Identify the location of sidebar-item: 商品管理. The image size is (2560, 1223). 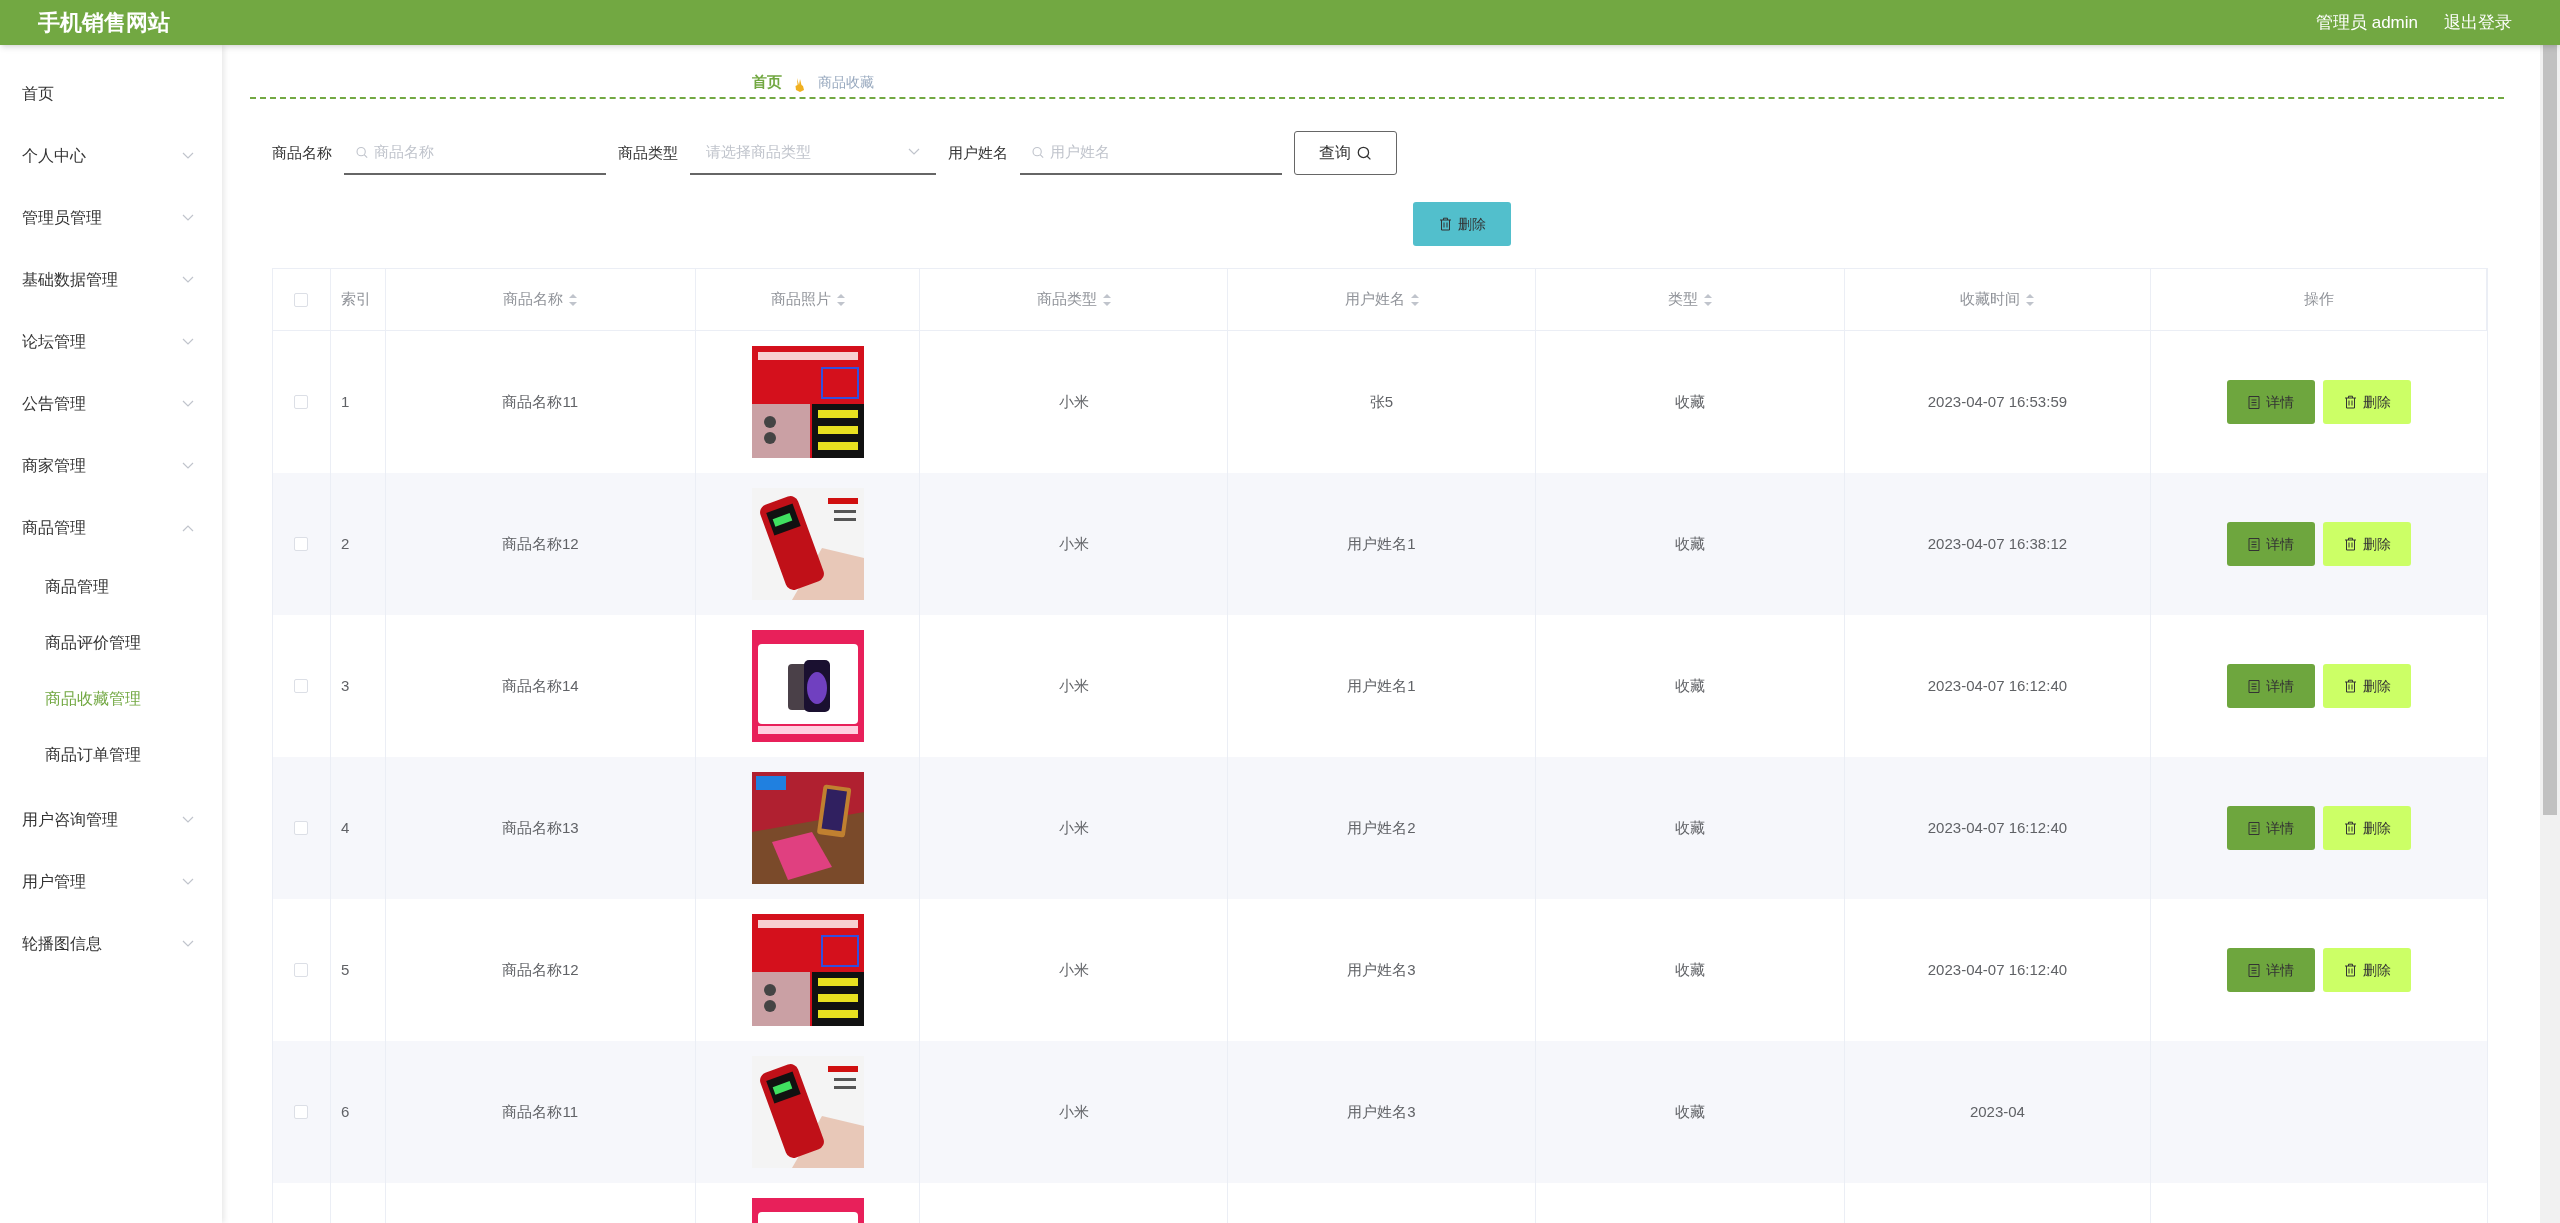
(111, 528).